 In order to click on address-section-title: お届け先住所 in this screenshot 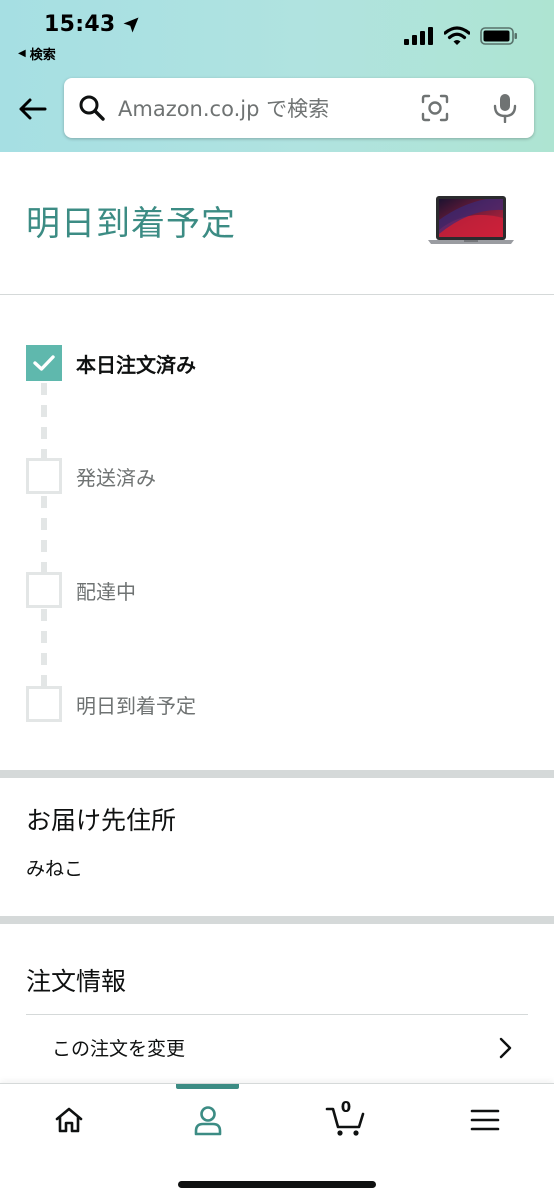, I will do `click(101, 820)`.